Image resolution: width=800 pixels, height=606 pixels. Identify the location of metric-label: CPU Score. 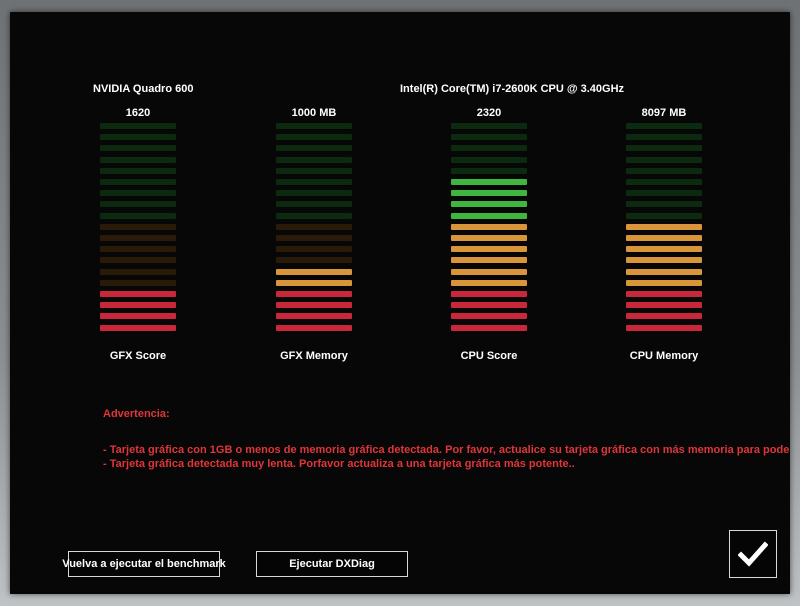
(489, 356).